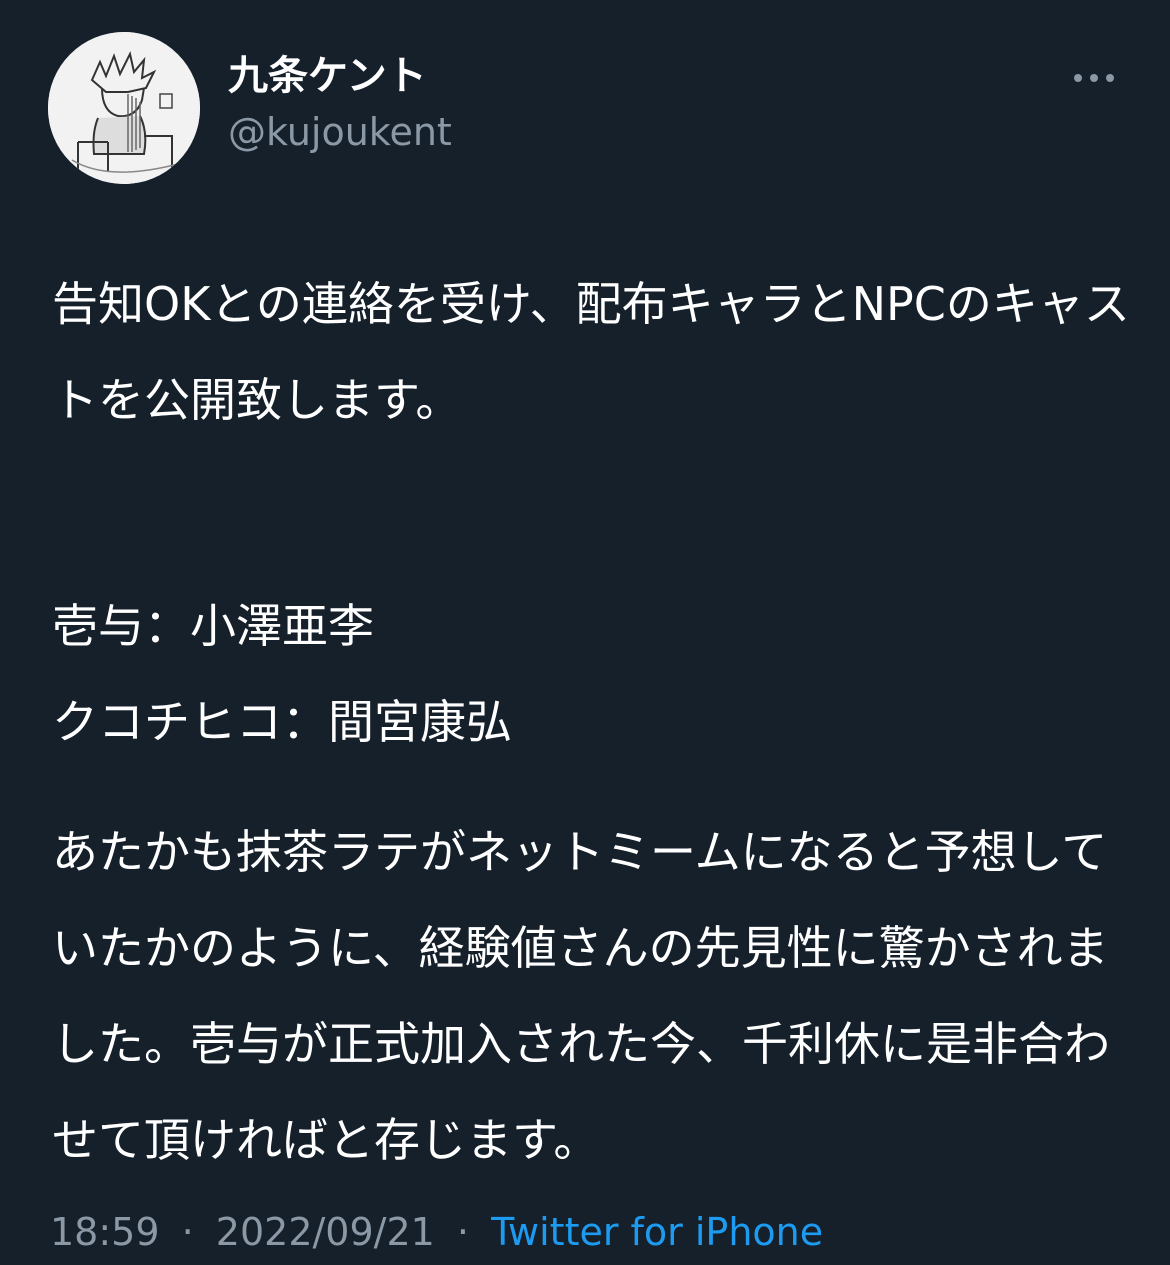 The image size is (1170, 1265). Describe the element at coordinates (436, 1232) in the screenshot. I see `tweet-metadata: 18:59 · 2022/09/21 · Twitter for iPhone` at that location.